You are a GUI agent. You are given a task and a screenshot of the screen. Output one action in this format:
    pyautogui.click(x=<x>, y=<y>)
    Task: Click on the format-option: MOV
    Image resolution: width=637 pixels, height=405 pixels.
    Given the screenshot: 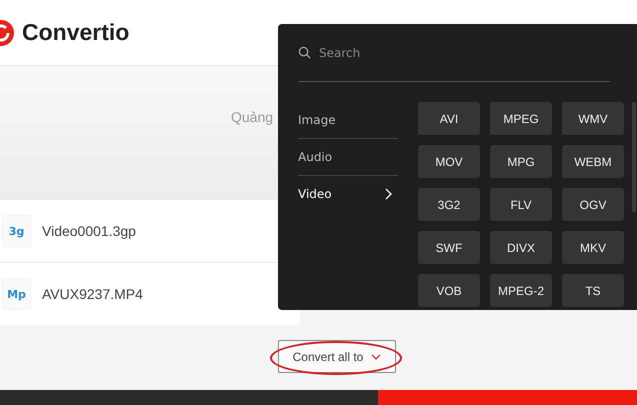 What is the action you would take?
    pyautogui.click(x=449, y=161)
    